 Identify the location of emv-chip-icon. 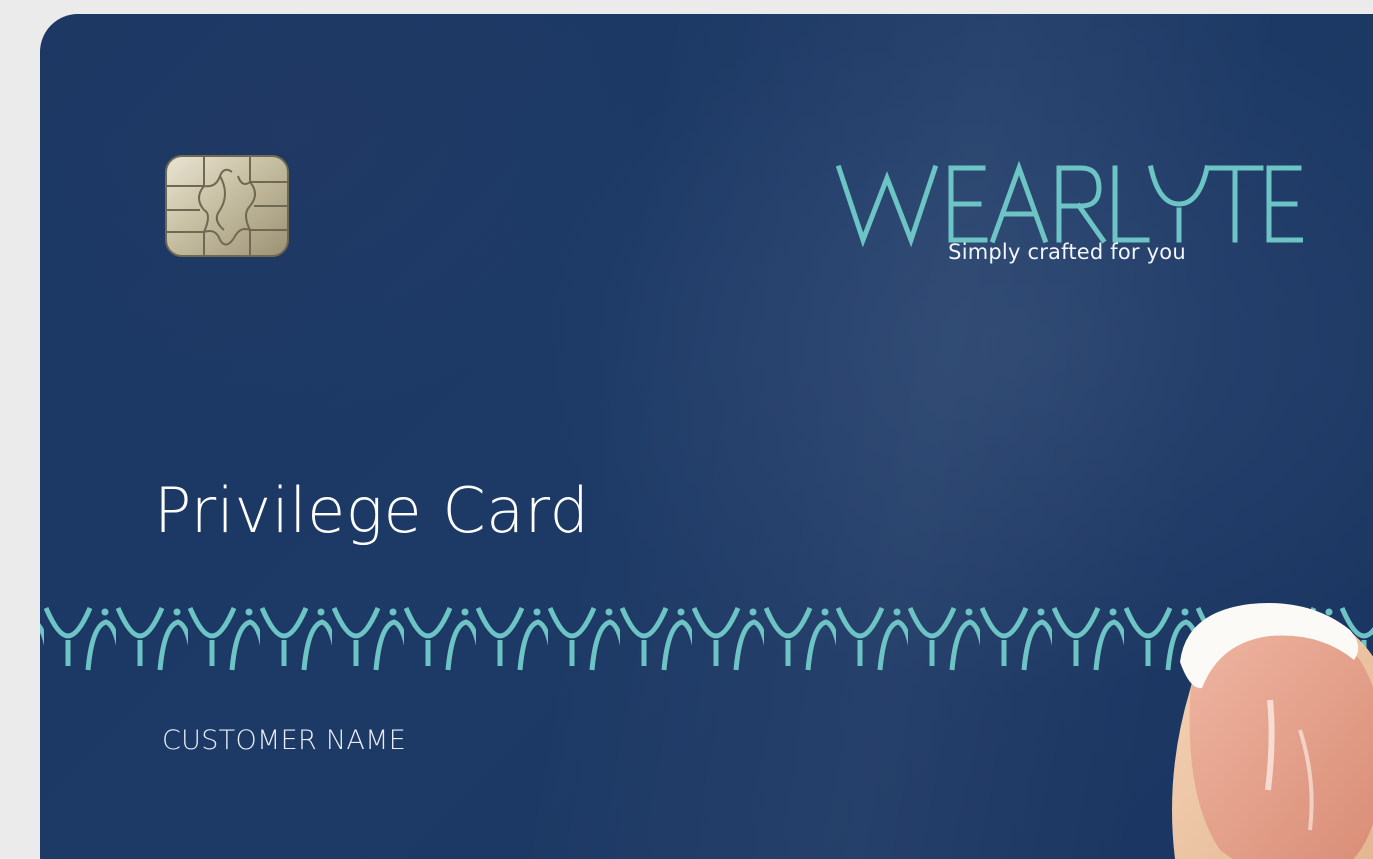
(227, 206).